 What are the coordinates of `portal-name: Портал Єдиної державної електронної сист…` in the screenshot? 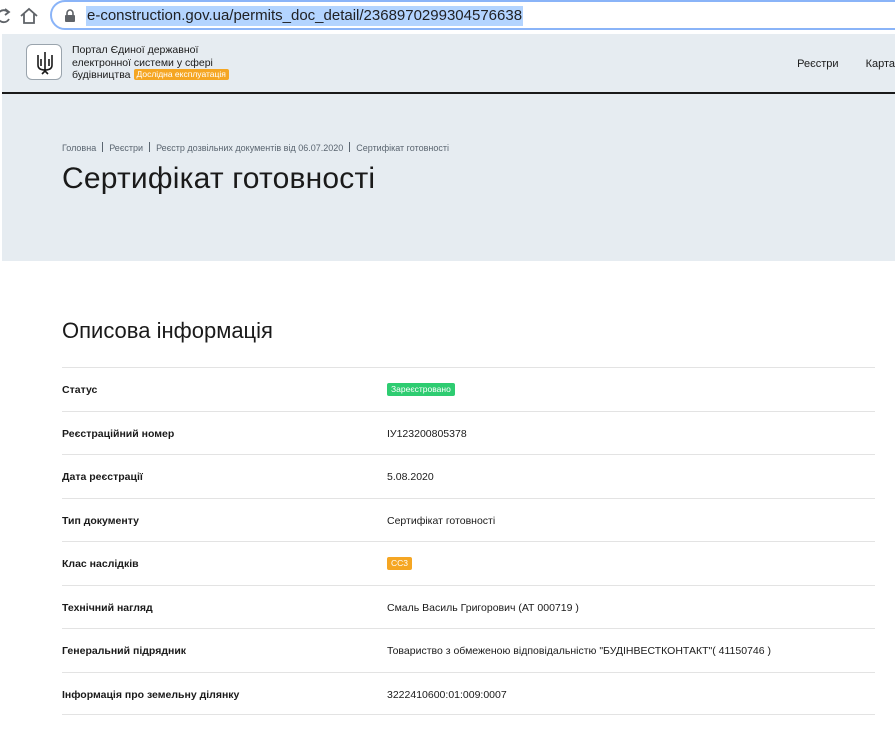 It's located at (172, 63).